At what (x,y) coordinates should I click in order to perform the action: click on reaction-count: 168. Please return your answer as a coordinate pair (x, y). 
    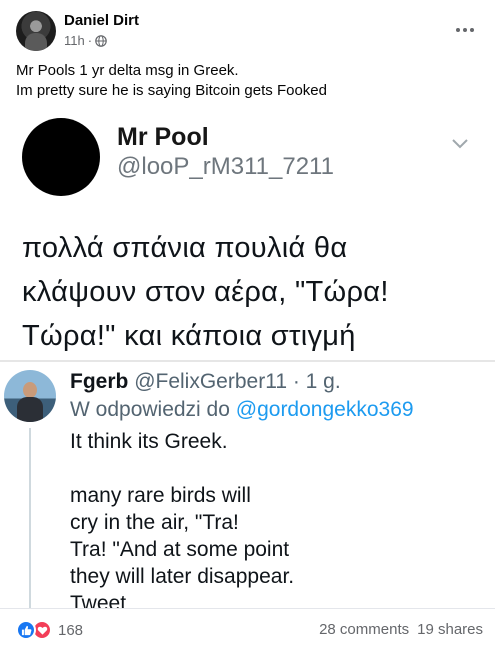
    Looking at the image, I should click on (70, 630).